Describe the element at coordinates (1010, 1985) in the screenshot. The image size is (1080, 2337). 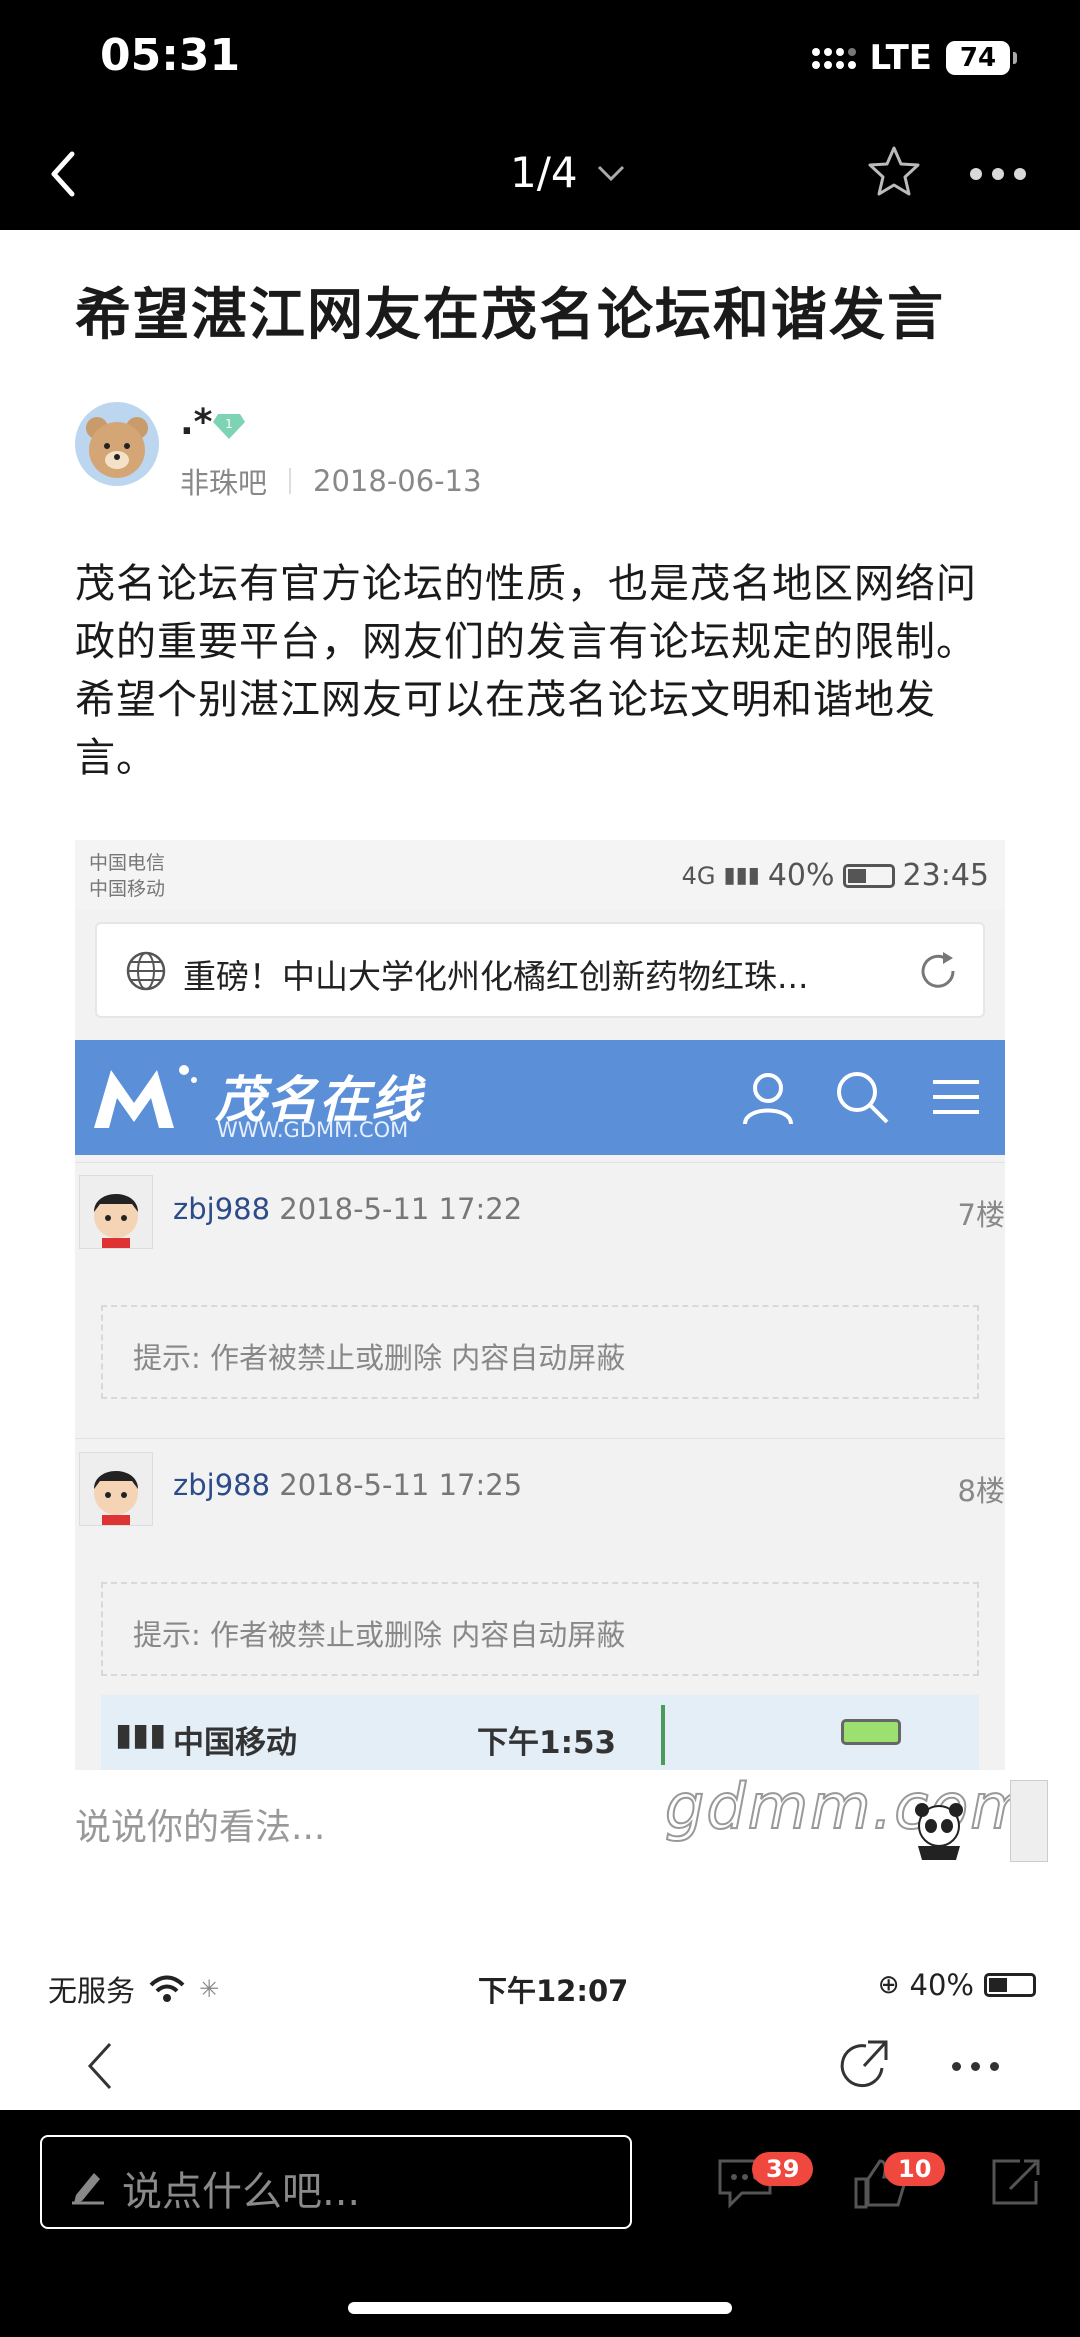
I see `inner-battery-icon` at that location.